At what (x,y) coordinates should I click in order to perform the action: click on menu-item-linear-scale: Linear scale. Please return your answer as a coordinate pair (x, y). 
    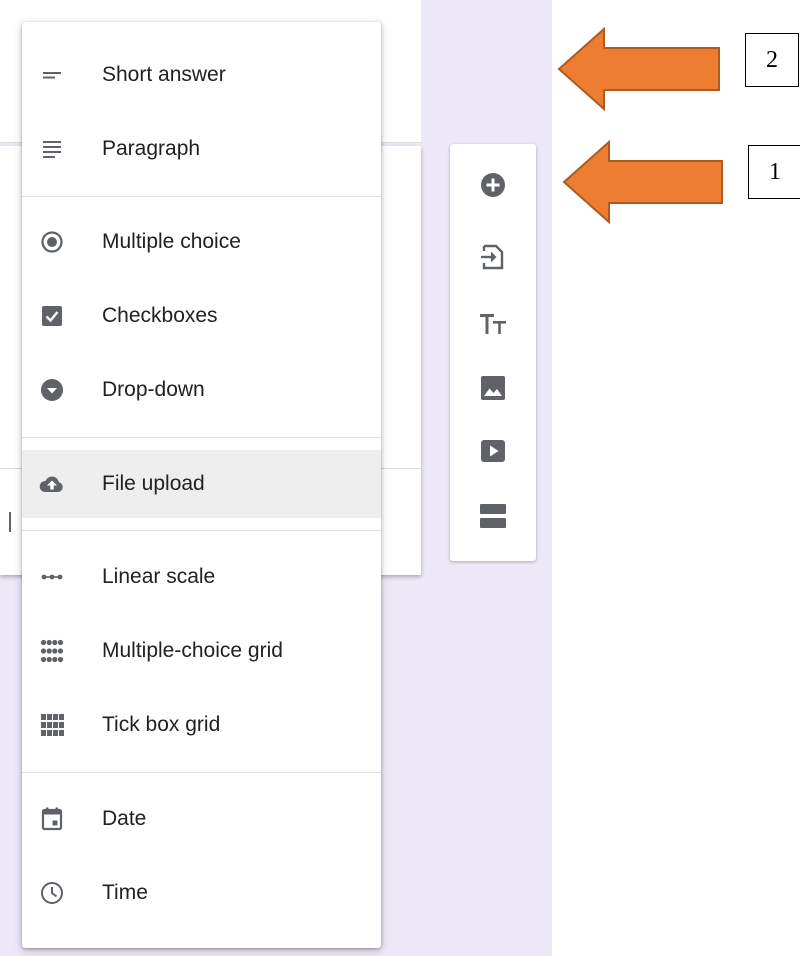
    Looking at the image, I should click on (201, 577).